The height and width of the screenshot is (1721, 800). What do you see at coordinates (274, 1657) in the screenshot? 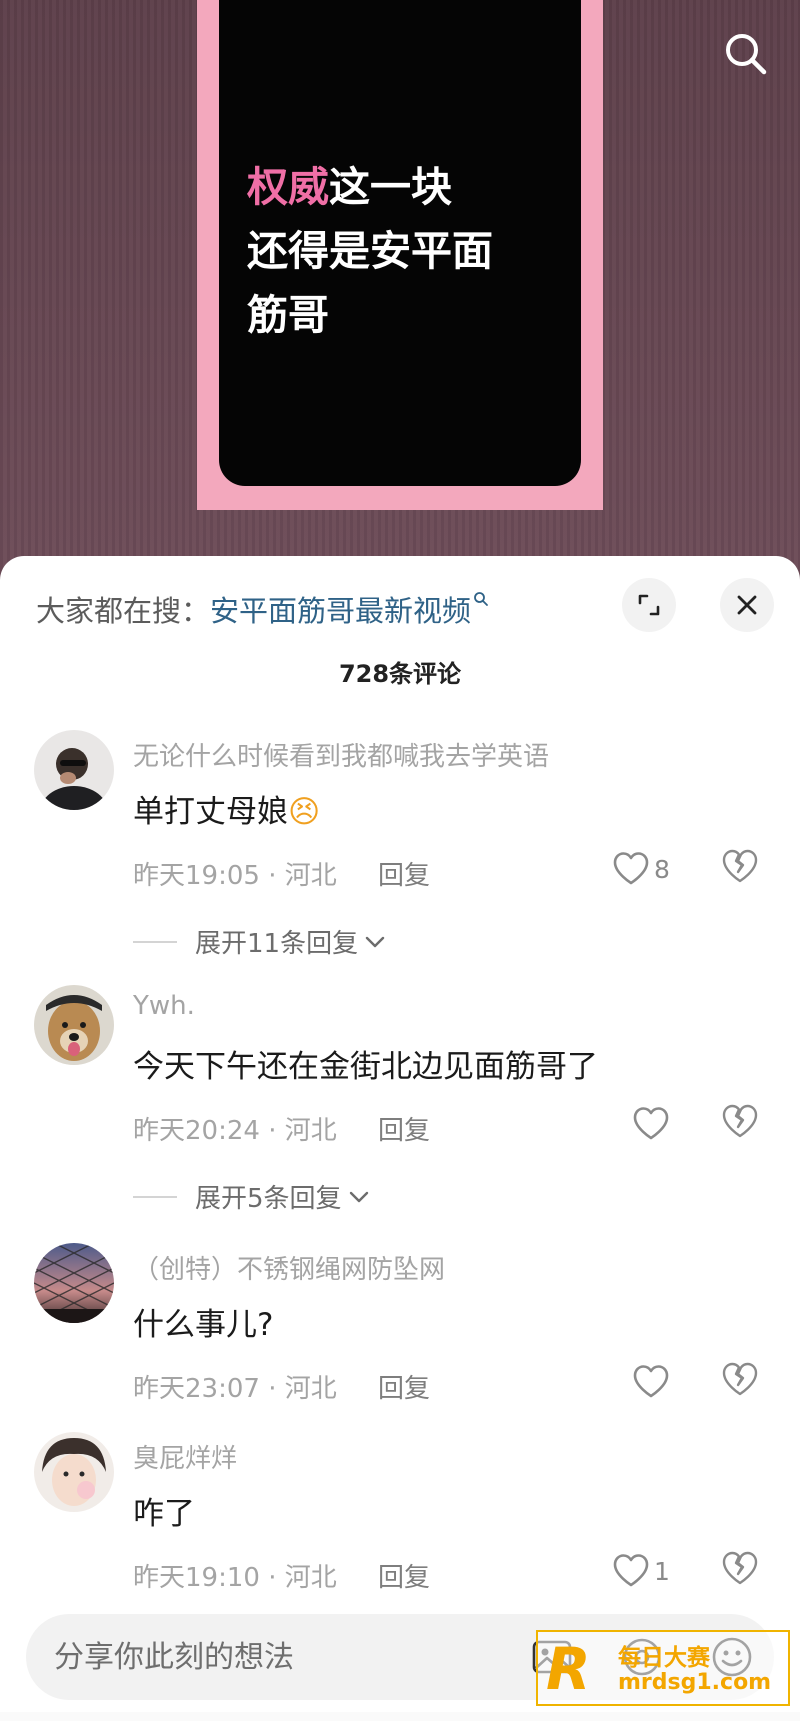
I see `comment-input` at bounding box center [274, 1657].